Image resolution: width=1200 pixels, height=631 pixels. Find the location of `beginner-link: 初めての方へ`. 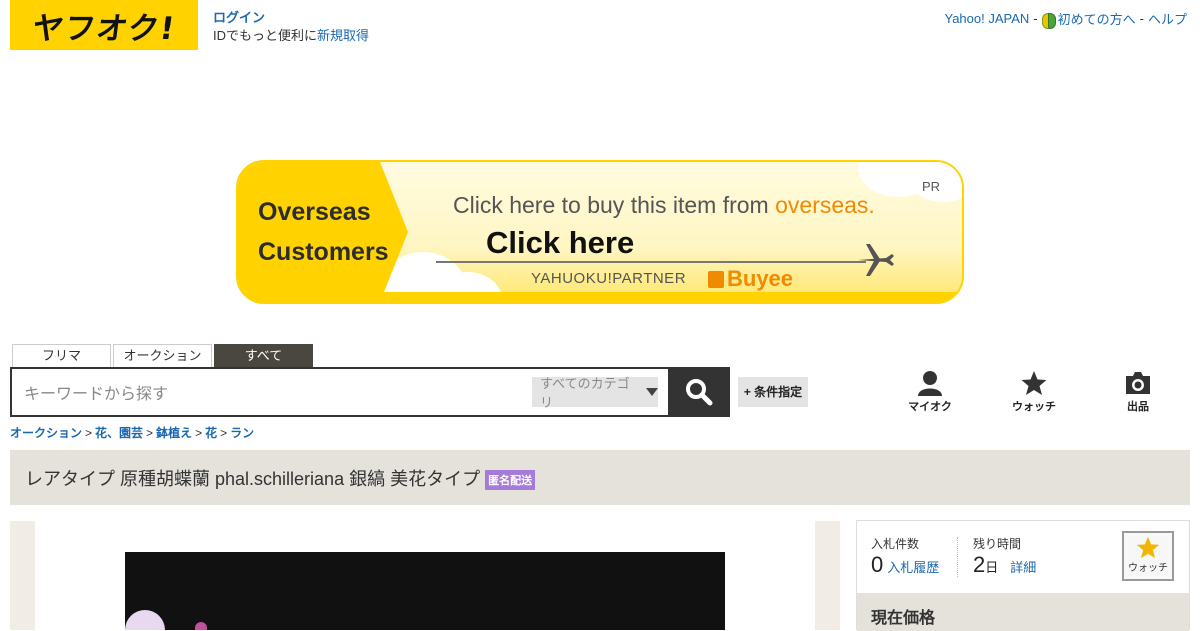

beginner-link: 初めての方へ is located at coordinates (1088, 19).